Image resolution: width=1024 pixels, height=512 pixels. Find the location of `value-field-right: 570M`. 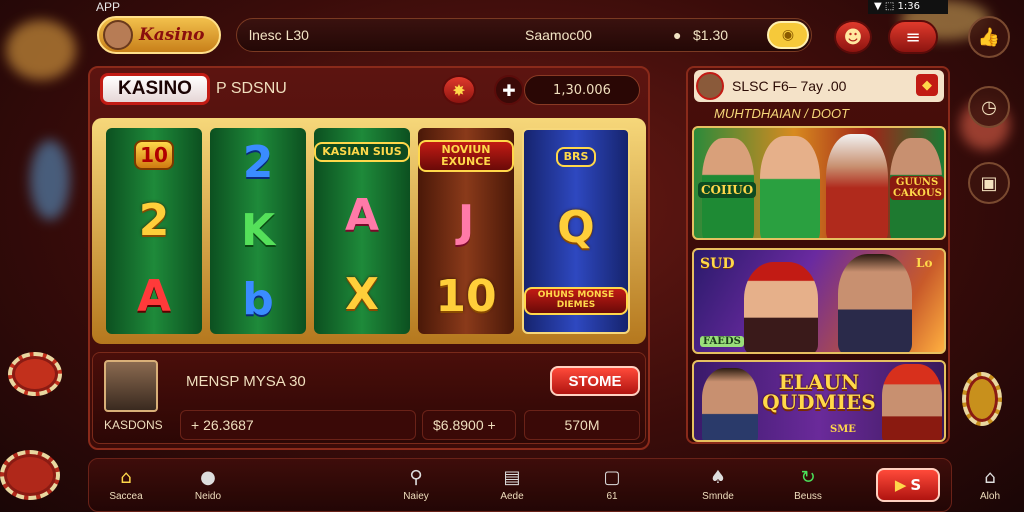

value-field-right: 570M is located at coordinates (582, 425).